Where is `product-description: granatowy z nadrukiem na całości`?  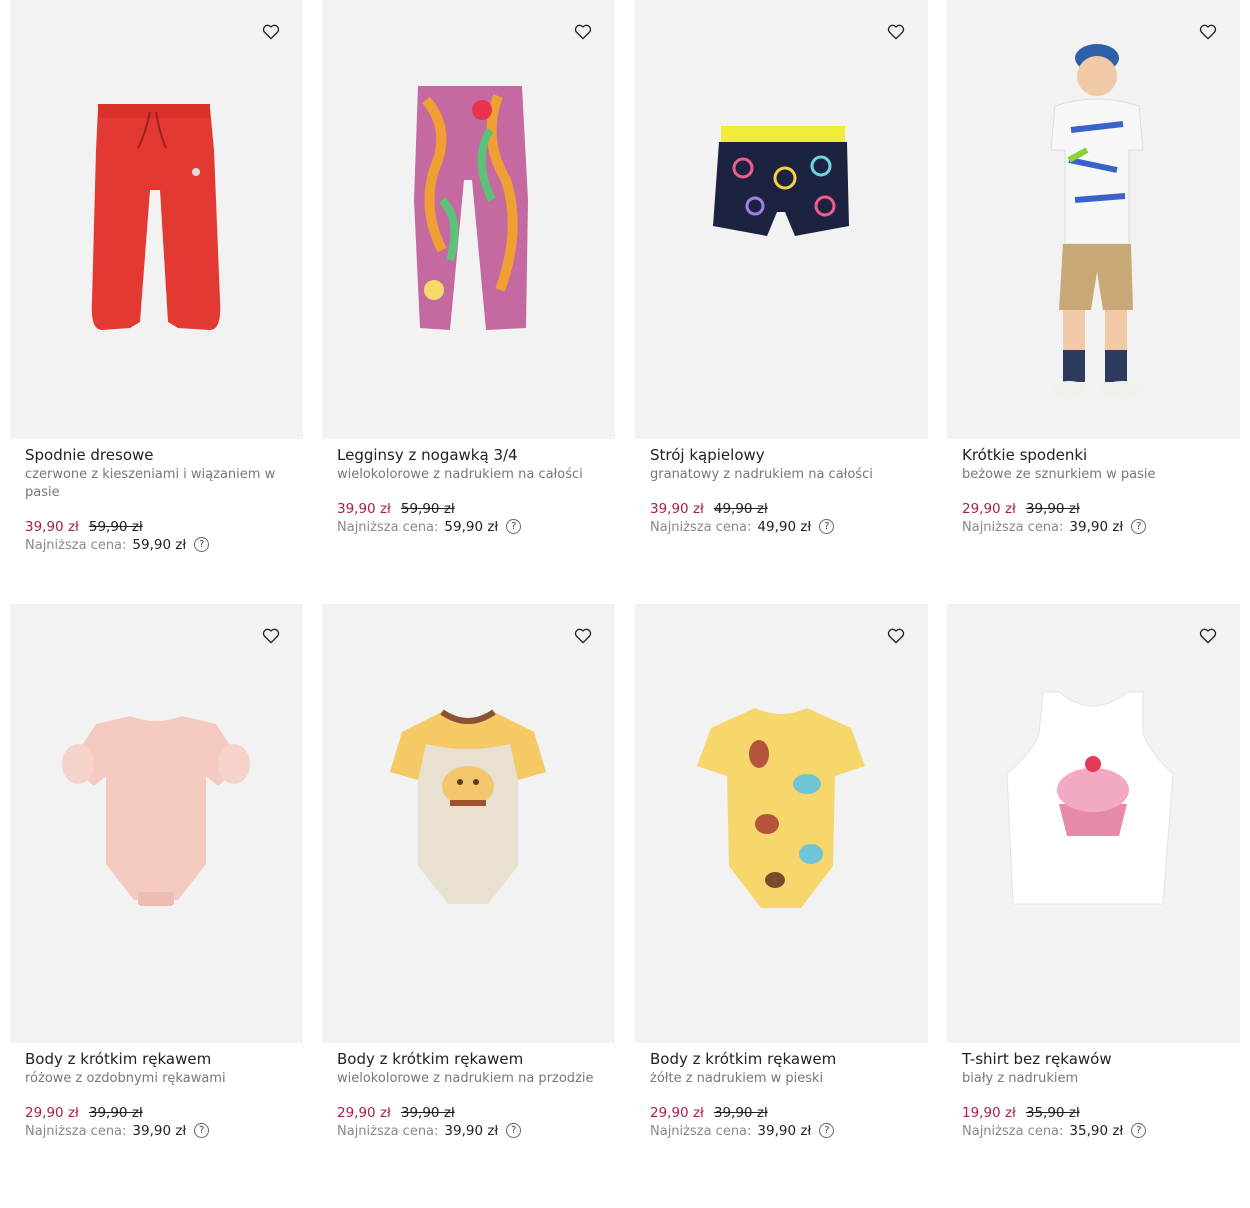 product-description: granatowy z nadrukiem na całości is located at coordinates (761, 474).